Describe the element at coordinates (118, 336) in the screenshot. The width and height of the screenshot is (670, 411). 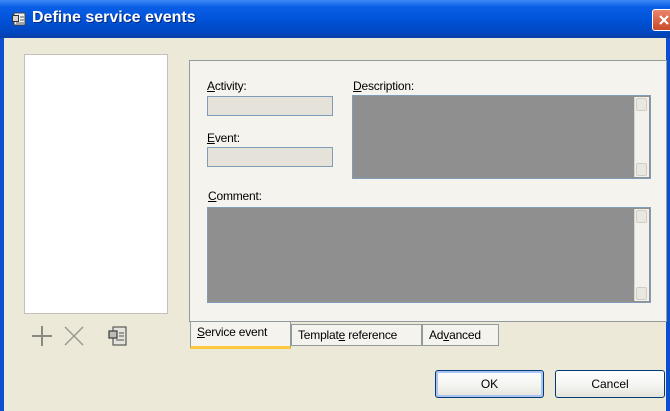
I see `properties-icon` at that location.